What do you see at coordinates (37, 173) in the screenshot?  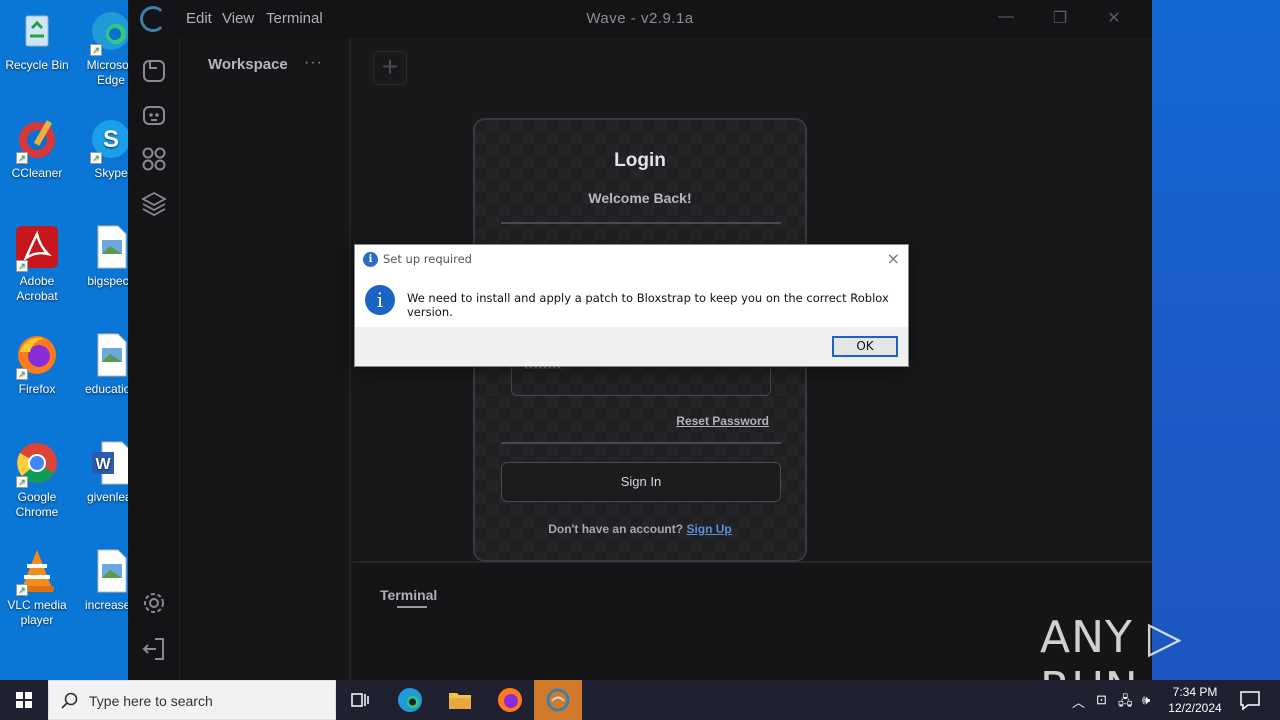 I see `desktop-icon-label: CCleaner` at bounding box center [37, 173].